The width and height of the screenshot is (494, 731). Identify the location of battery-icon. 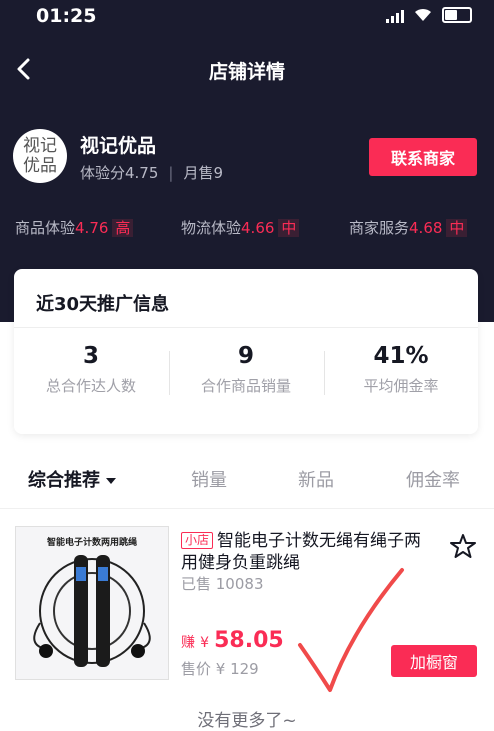
(457, 15).